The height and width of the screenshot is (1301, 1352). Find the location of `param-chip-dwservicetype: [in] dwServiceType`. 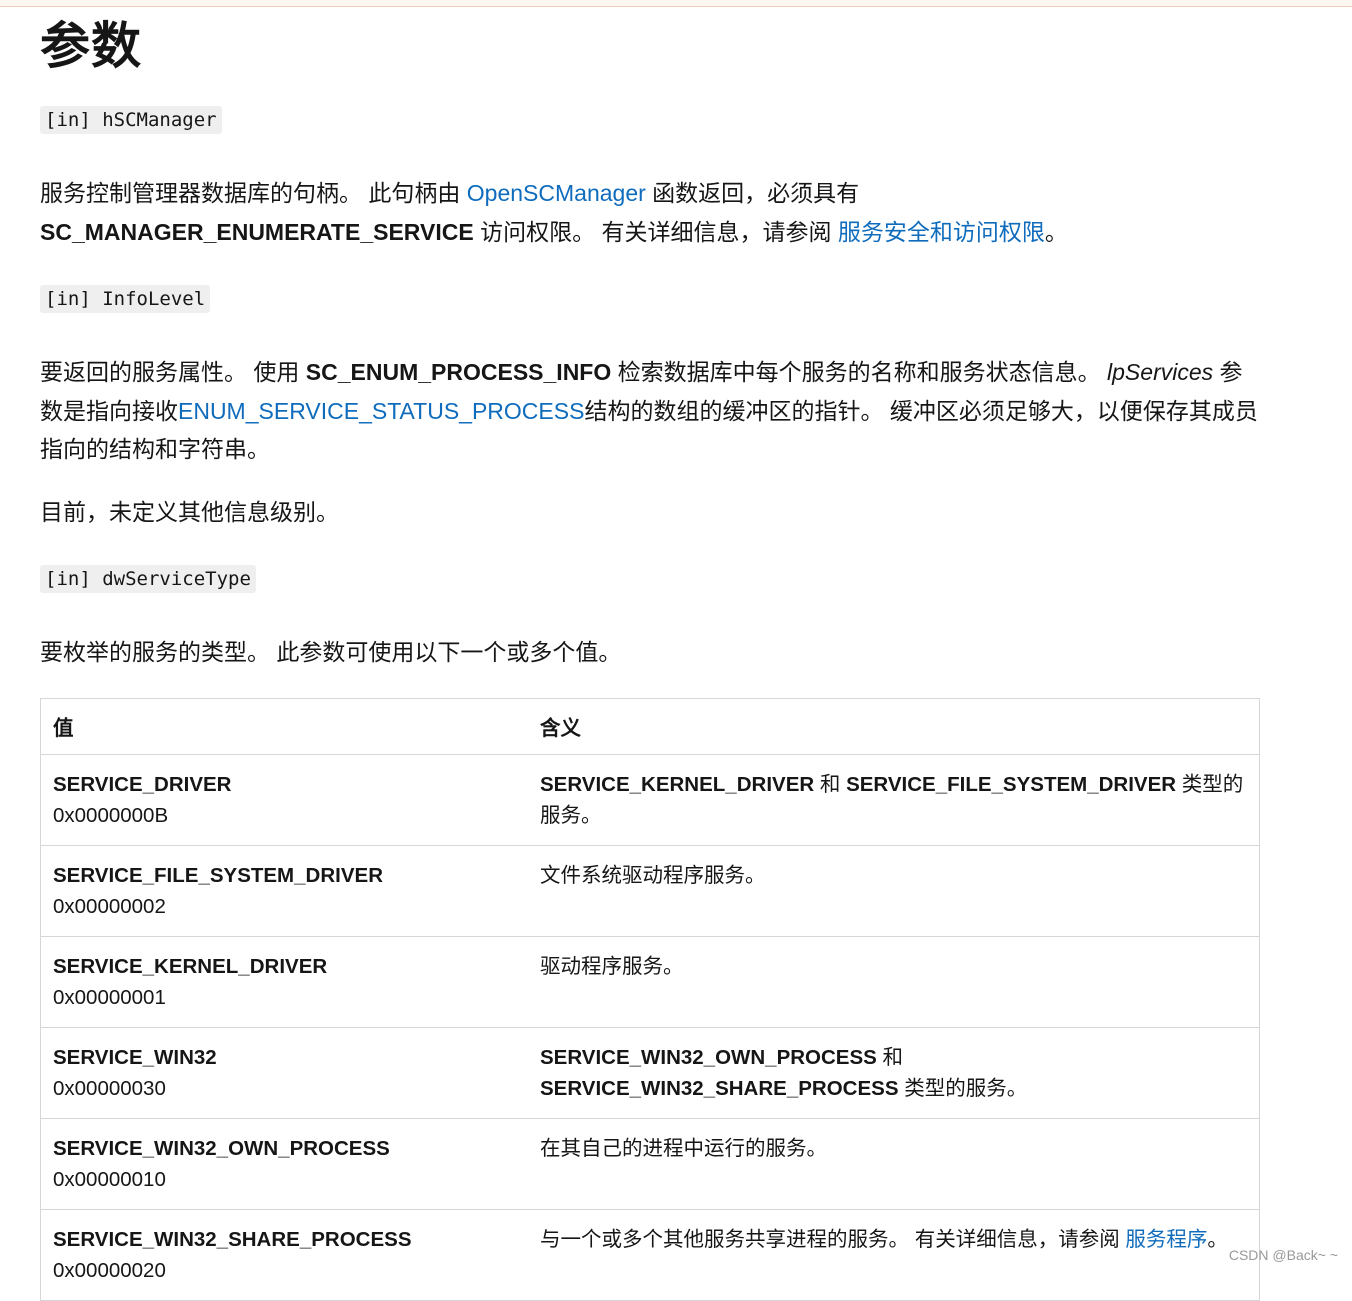

param-chip-dwservicetype: [in] dwServiceType is located at coordinates (148, 579).